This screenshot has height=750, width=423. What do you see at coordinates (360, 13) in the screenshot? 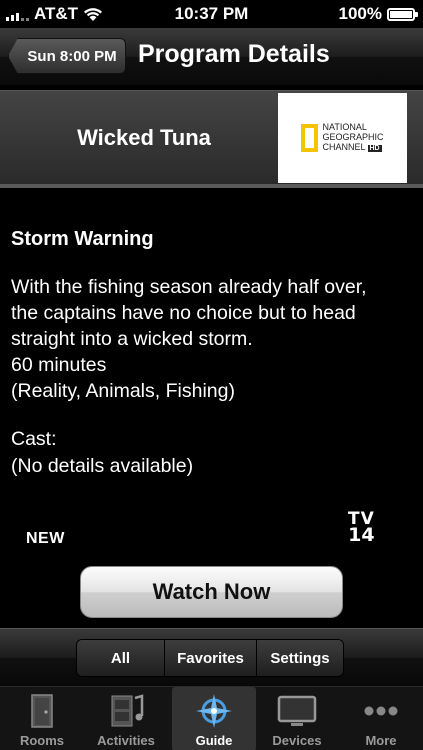
I see `battery-percent: 100%` at bounding box center [360, 13].